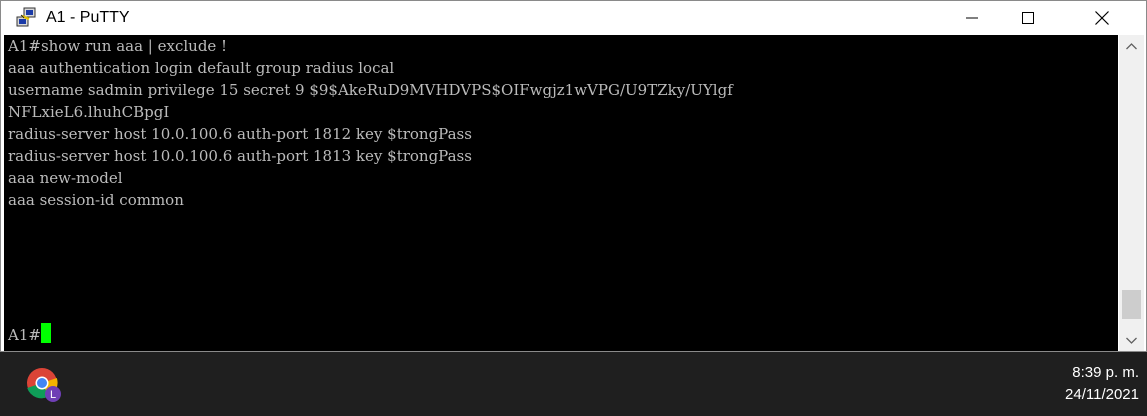 This screenshot has width=1147, height=416. I want to click on scroll-down-arrow-icon, so click(1131, 340).